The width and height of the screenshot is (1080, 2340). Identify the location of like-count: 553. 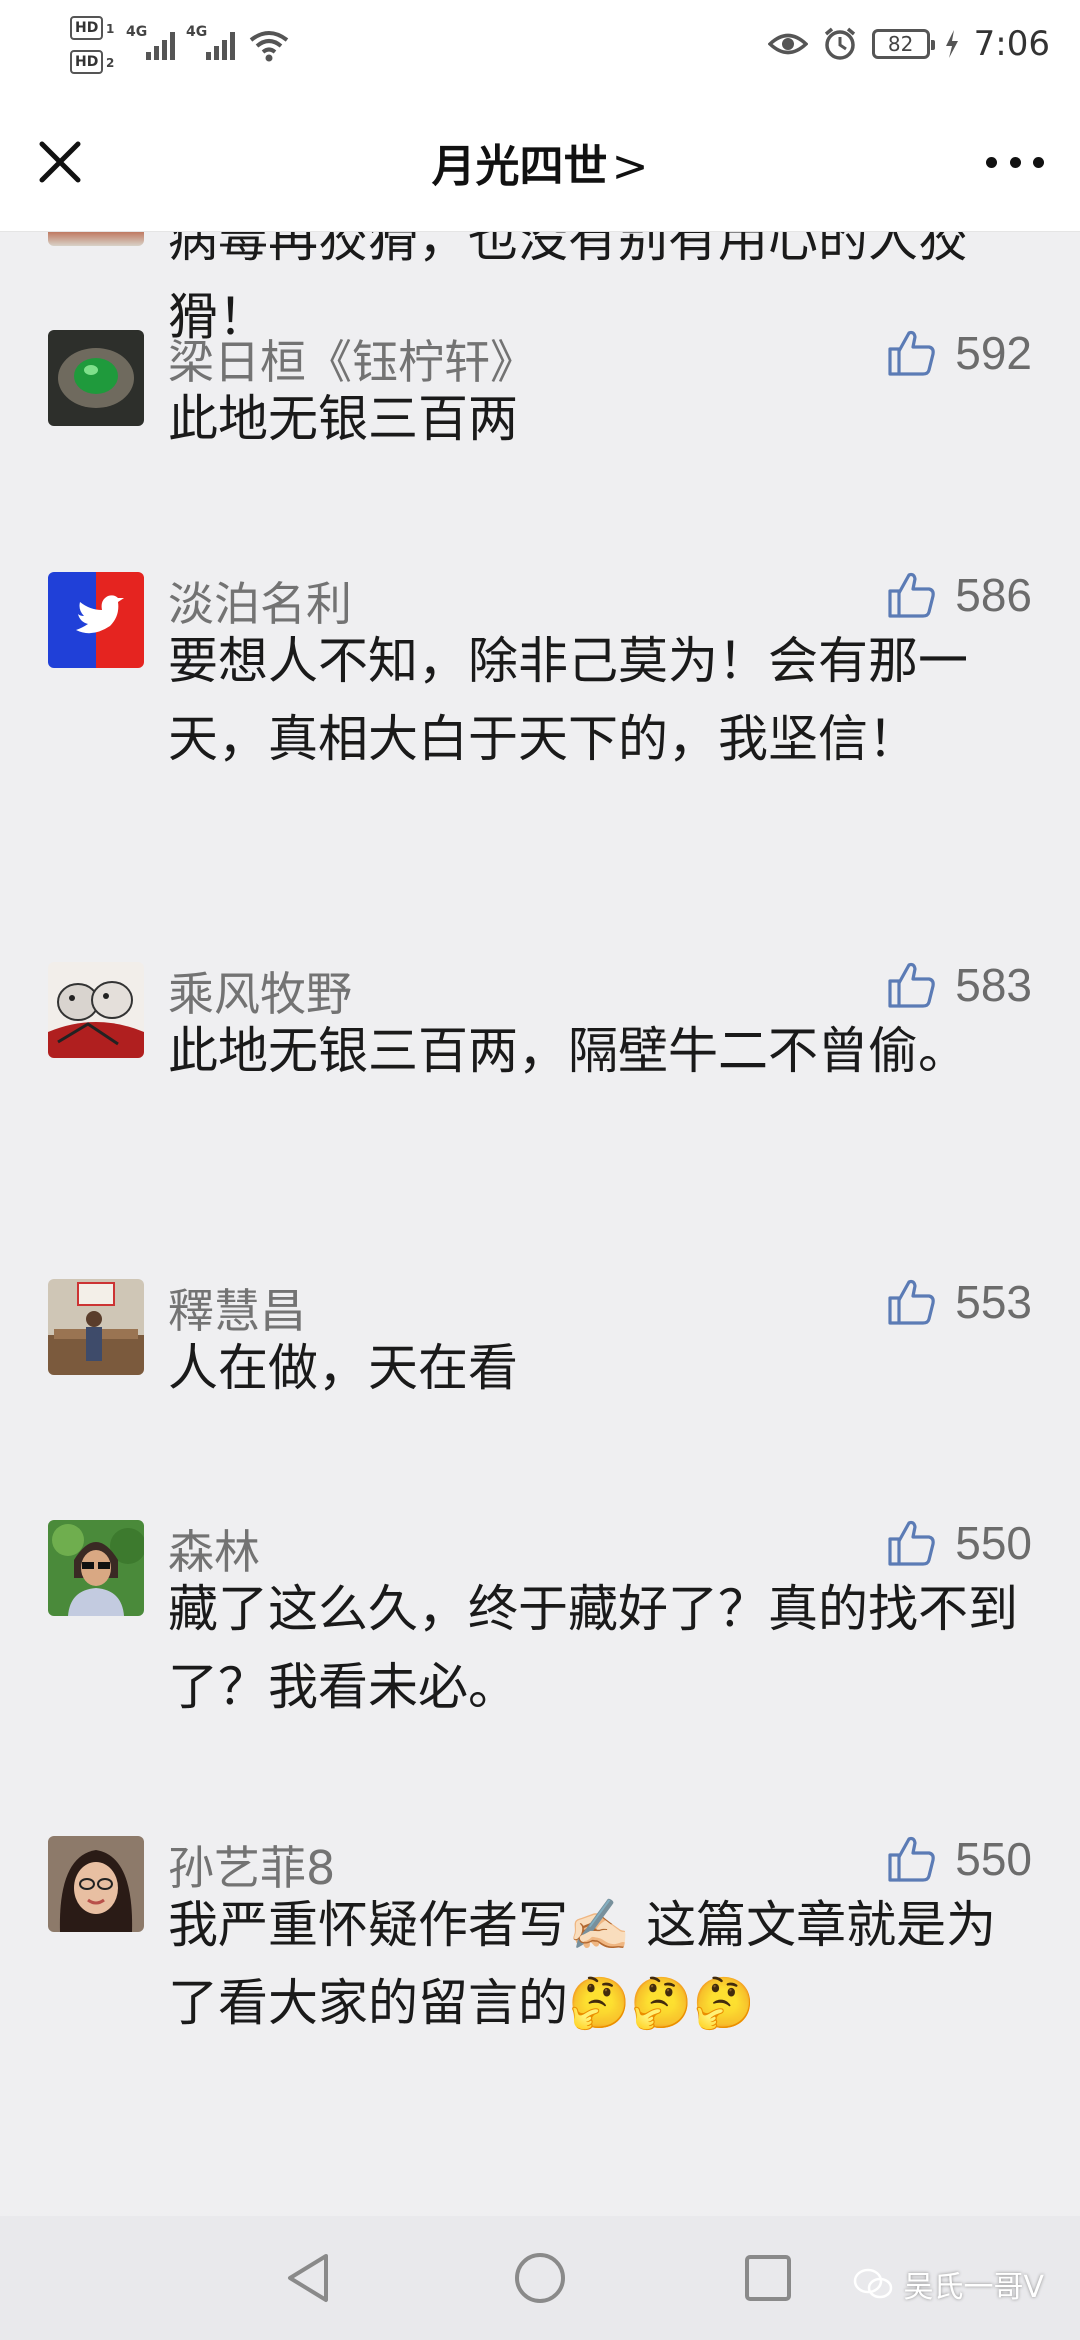
(993, 1302).